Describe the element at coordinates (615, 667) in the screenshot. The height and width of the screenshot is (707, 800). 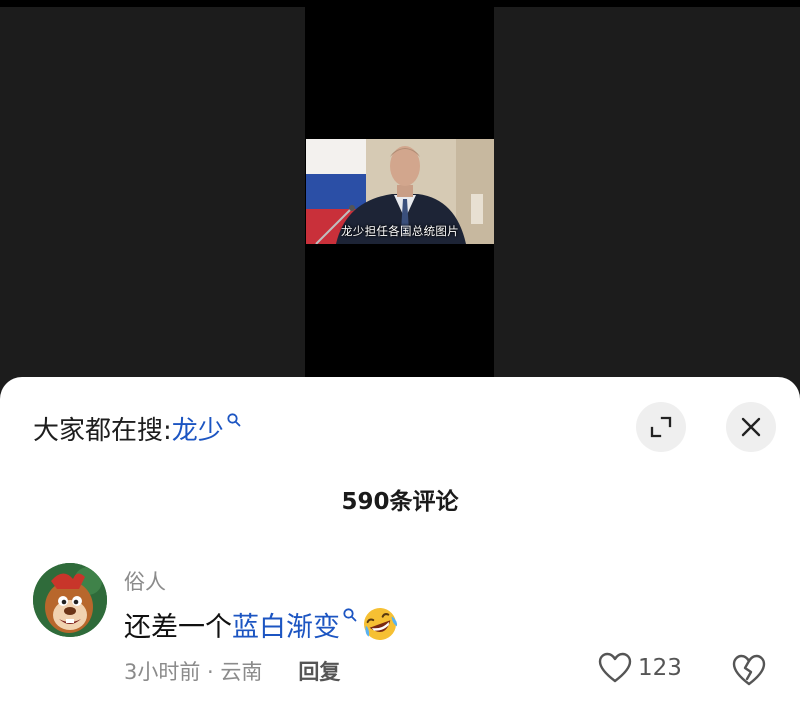
I see `heart-icon` at that location.